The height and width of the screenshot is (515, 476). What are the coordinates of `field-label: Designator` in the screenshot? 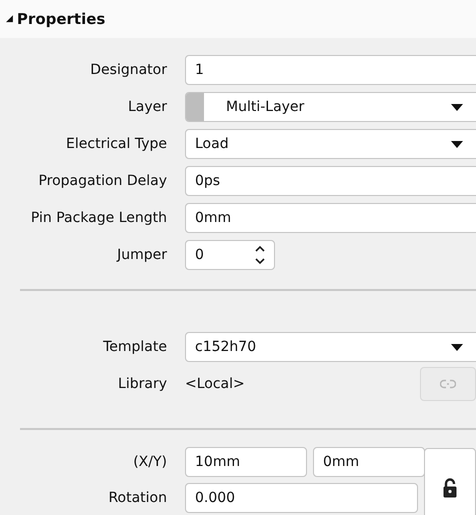 It's located at (128, 70).